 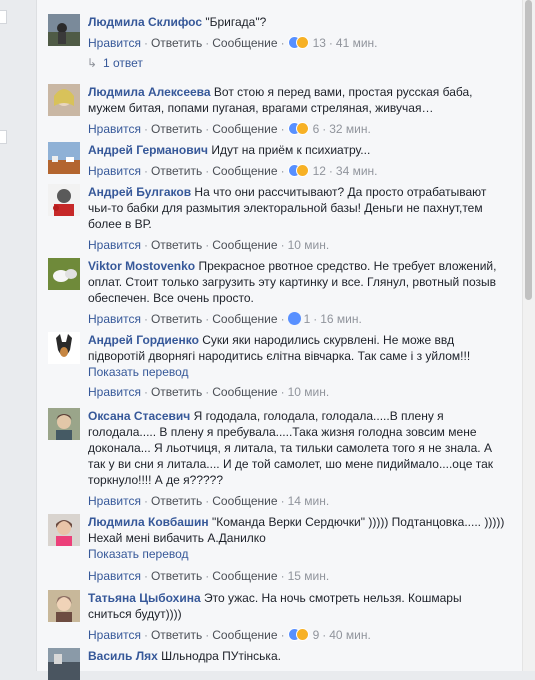 I want to click on comment-author: Оксана Стасевич, so click(x=139, y=416).